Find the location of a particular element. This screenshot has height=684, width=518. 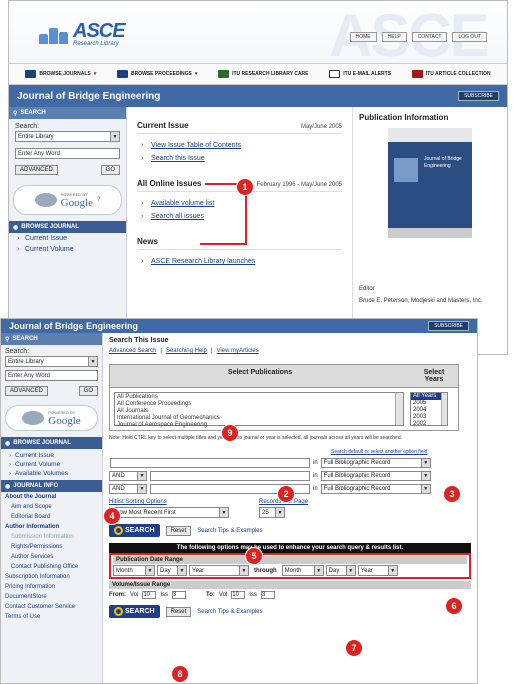

field-select-3: Full Bibliographic Record ▼ is located at coordinates (375, 489).